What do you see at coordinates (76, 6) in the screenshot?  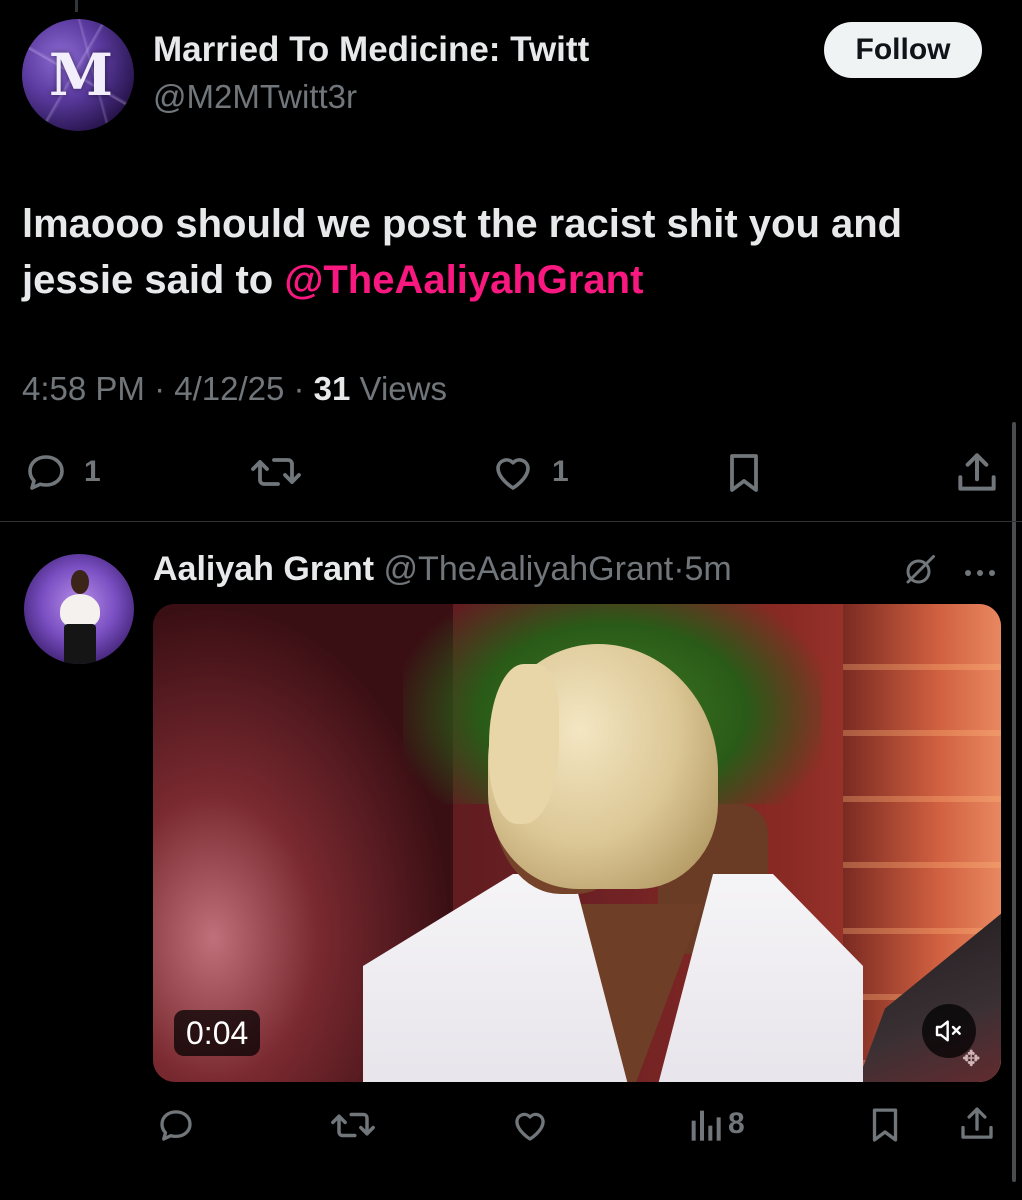 I see `thread-line` at bounding box center [76, 6].